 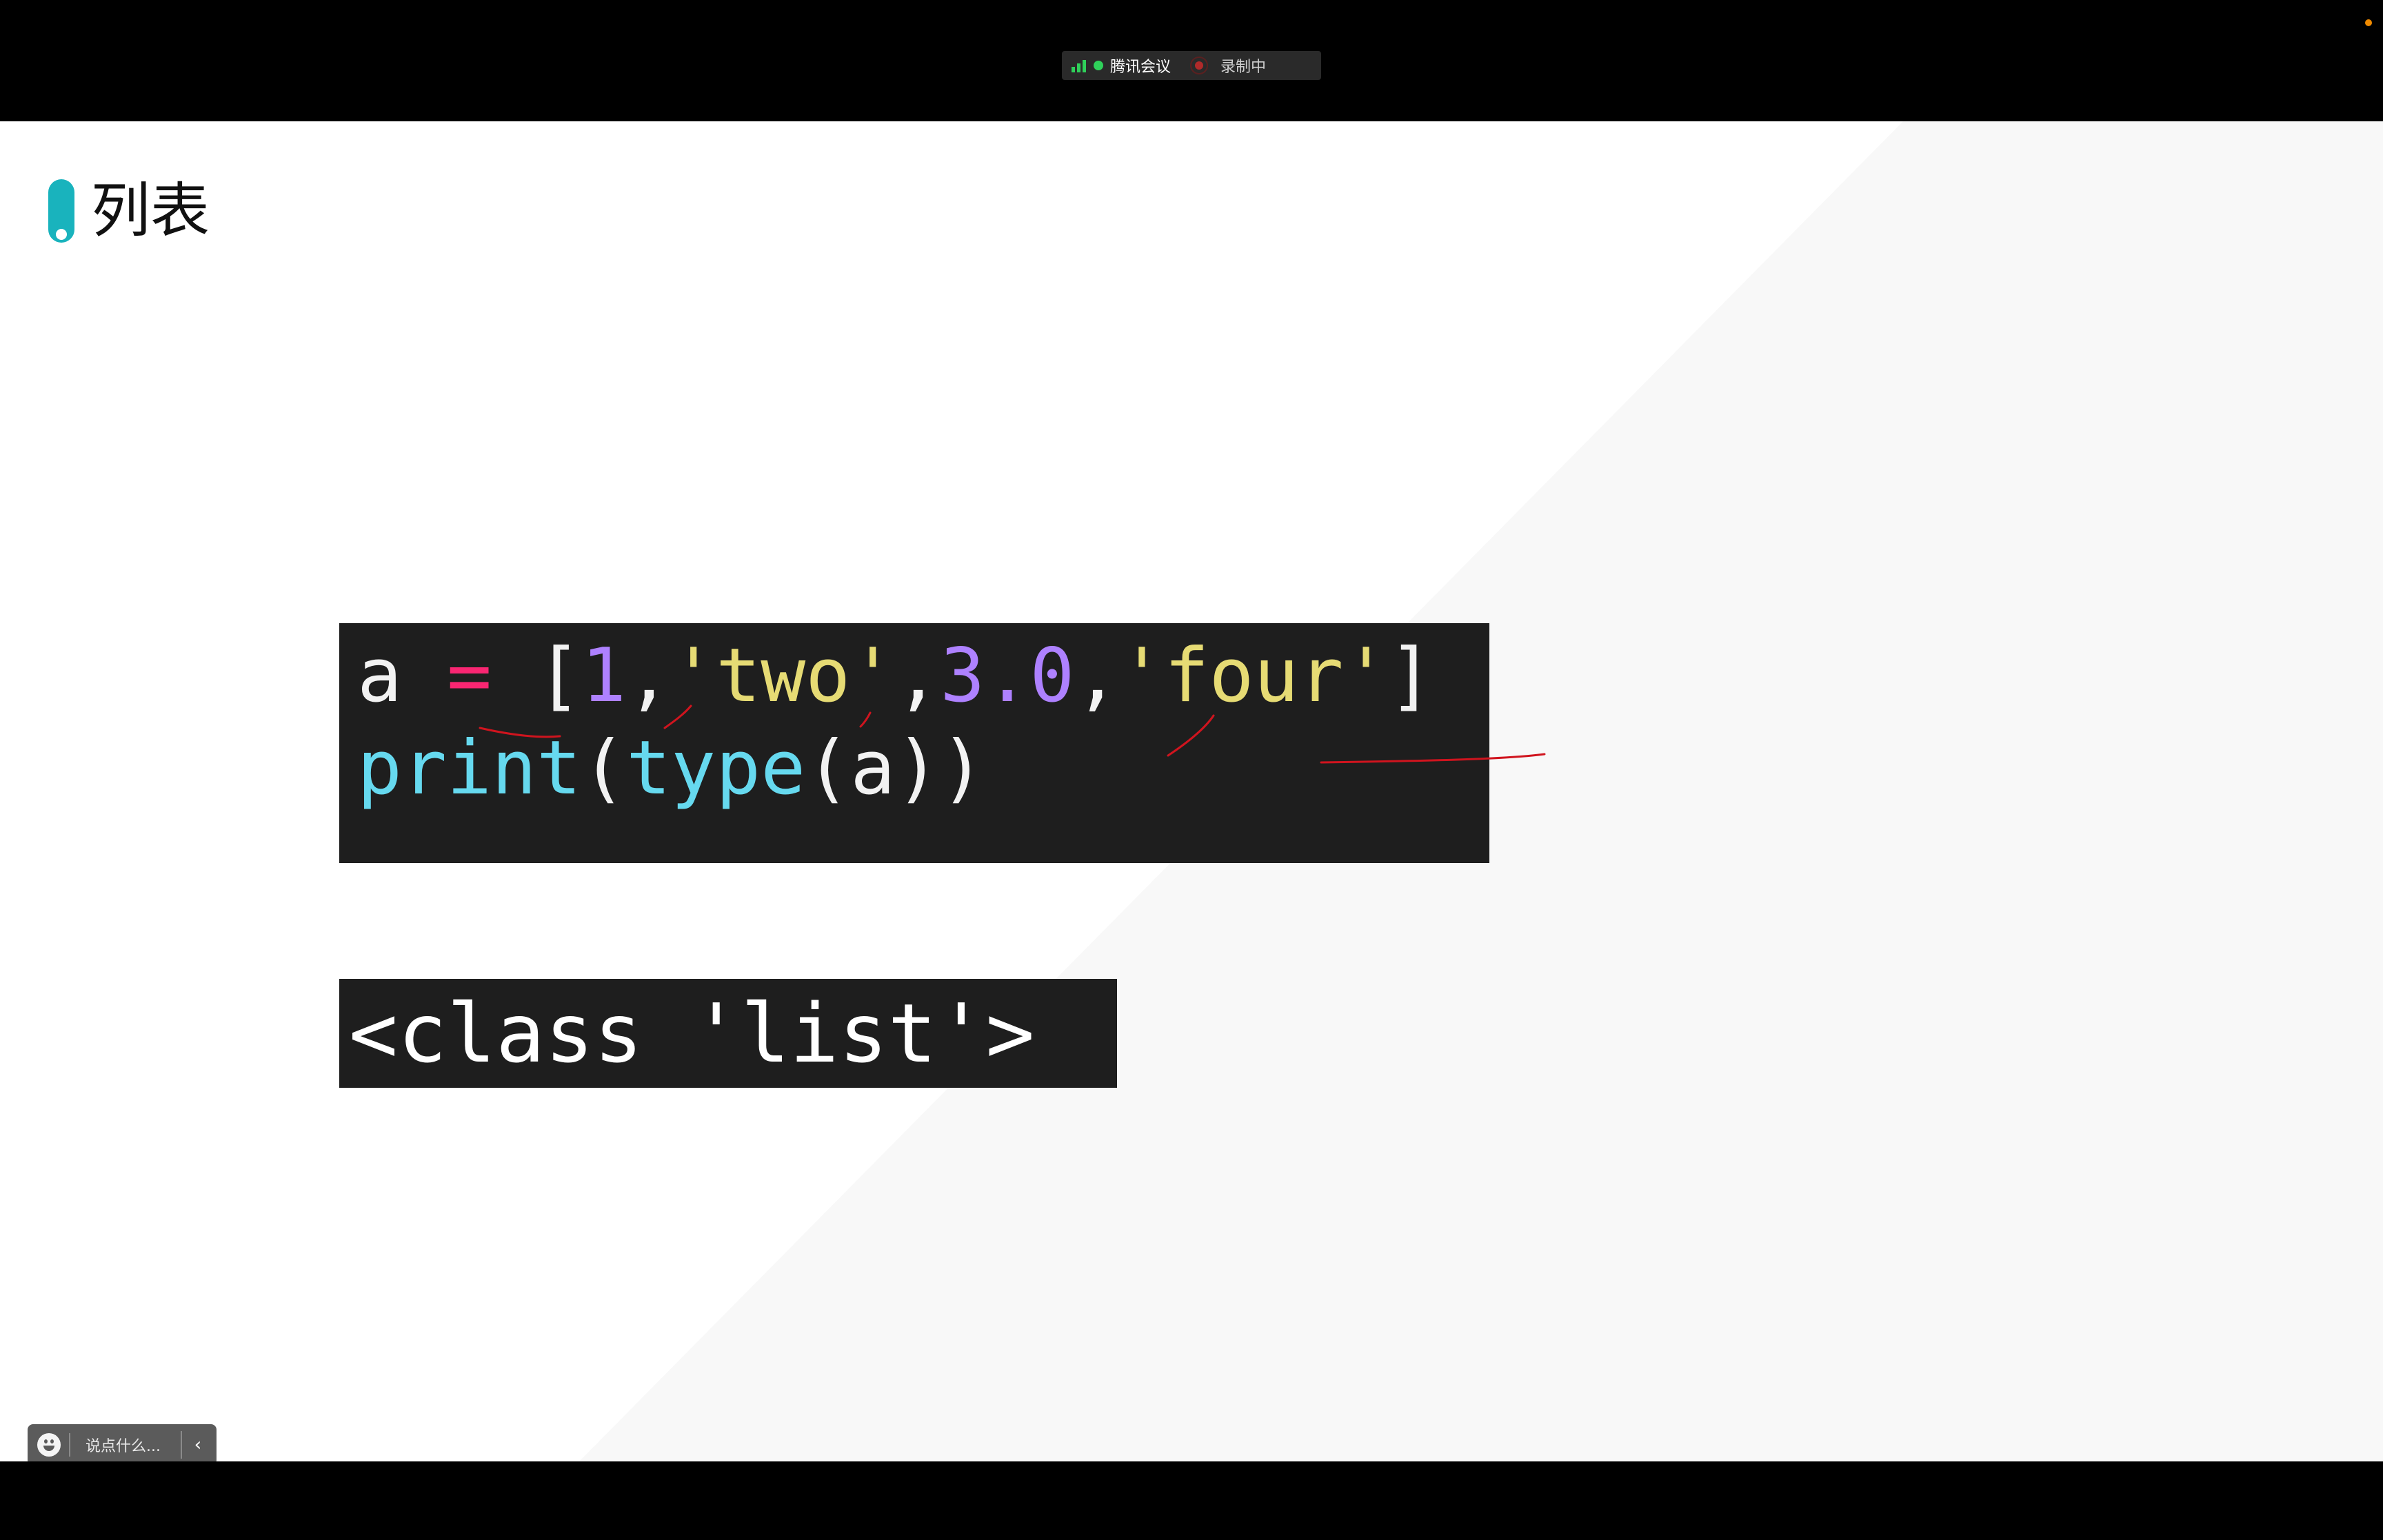 What do you see at coordinates (1199, 66) in the screenshot?
I see `recording-icon` at bounding box center [1199, 66].